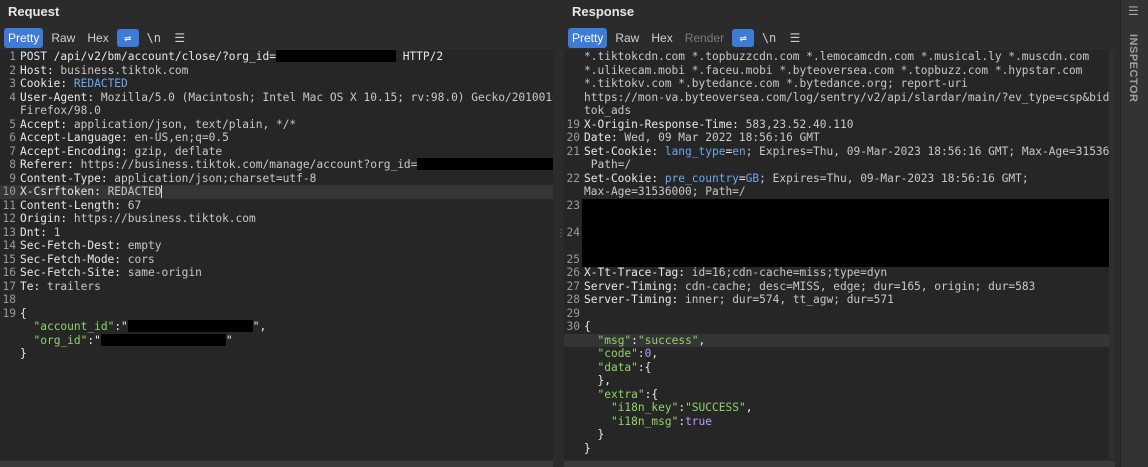 This screenshot has width=1148, height=467. I want to click on inspector-label: INSPECTOR, so click(1133, 68).